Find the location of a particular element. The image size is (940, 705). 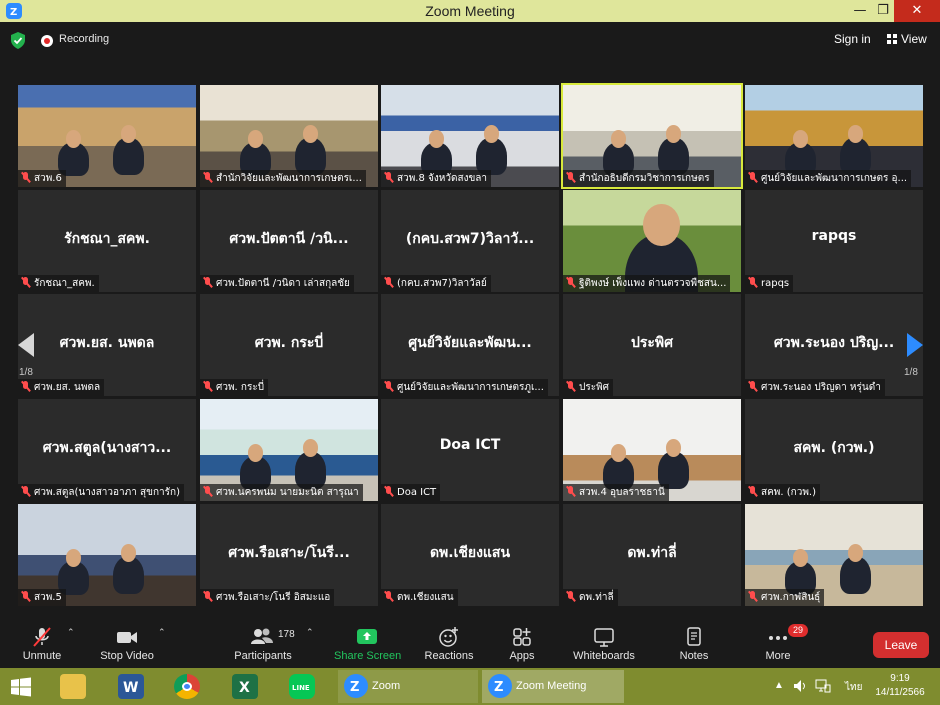

svg-text: X is located at coordinates (244, 688).